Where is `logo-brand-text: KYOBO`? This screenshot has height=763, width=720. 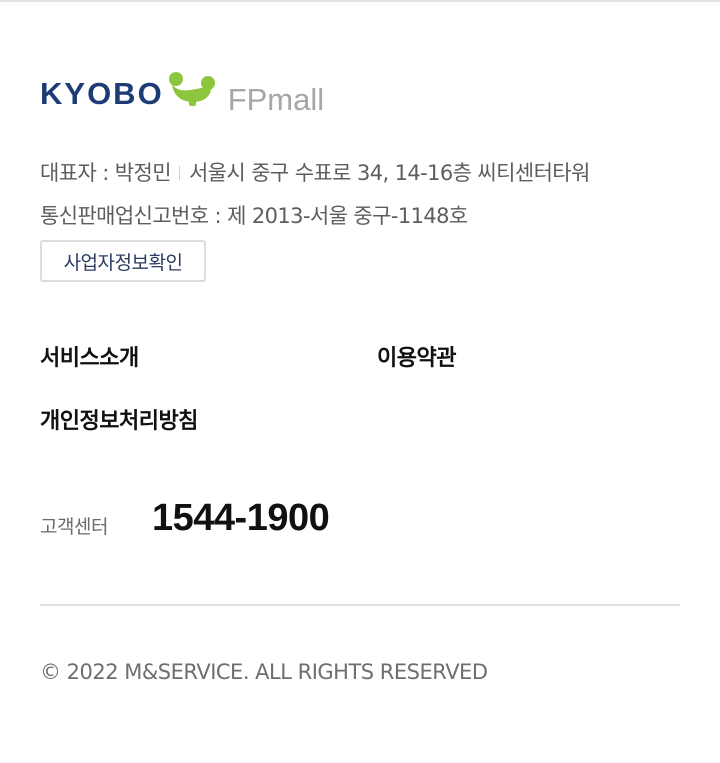 logo-brand-text: KYOBO is located at coordinates (102, 93).